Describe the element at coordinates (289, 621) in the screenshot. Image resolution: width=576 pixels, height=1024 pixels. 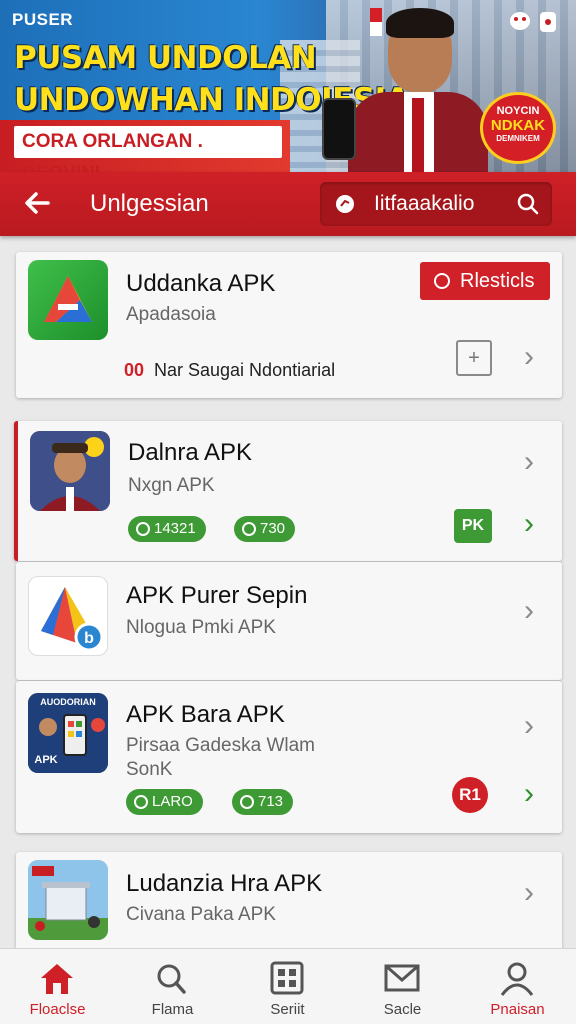
I see `app-card: b APK Purer Sepin Nlogua Pmki APK ›` at that location.